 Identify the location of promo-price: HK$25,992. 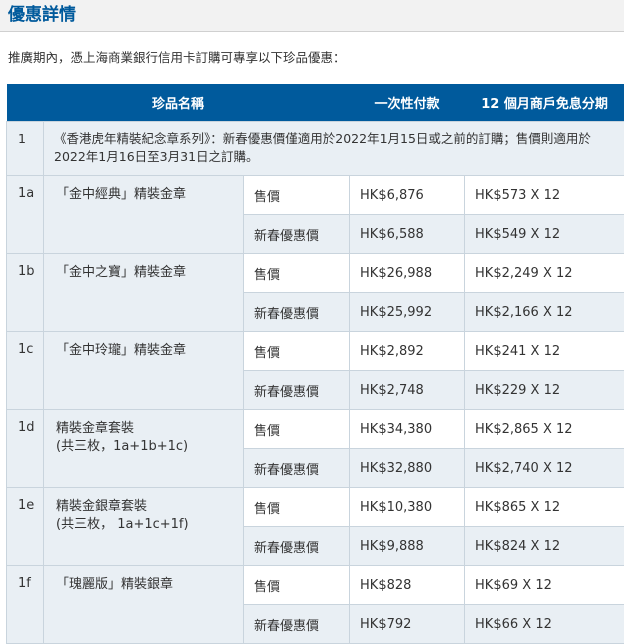
(407, 312).